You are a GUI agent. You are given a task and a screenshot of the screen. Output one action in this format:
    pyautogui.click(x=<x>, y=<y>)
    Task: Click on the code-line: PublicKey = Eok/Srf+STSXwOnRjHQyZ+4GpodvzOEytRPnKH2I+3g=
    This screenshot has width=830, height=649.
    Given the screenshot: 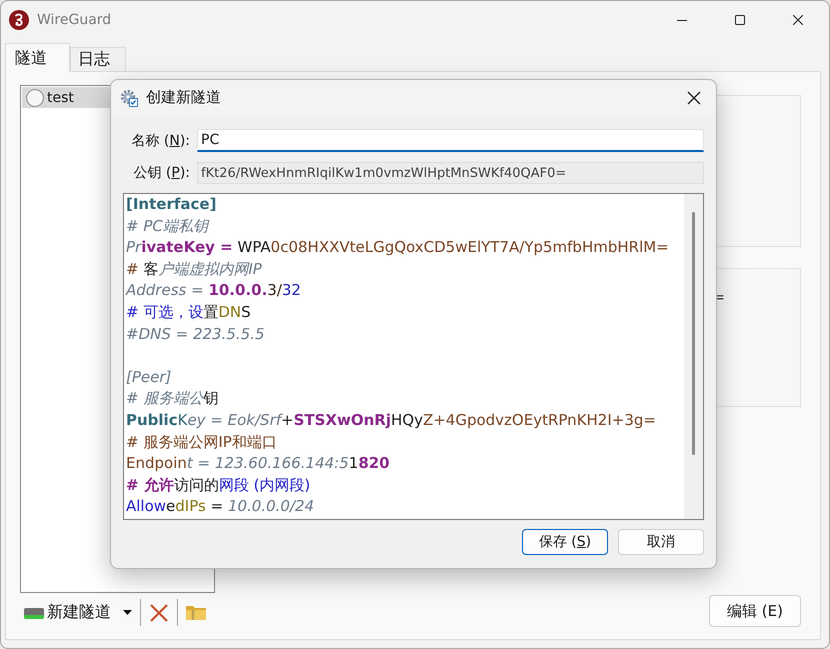 What is the action you would take?
    pyautogui.click(x=391, y=420)
    